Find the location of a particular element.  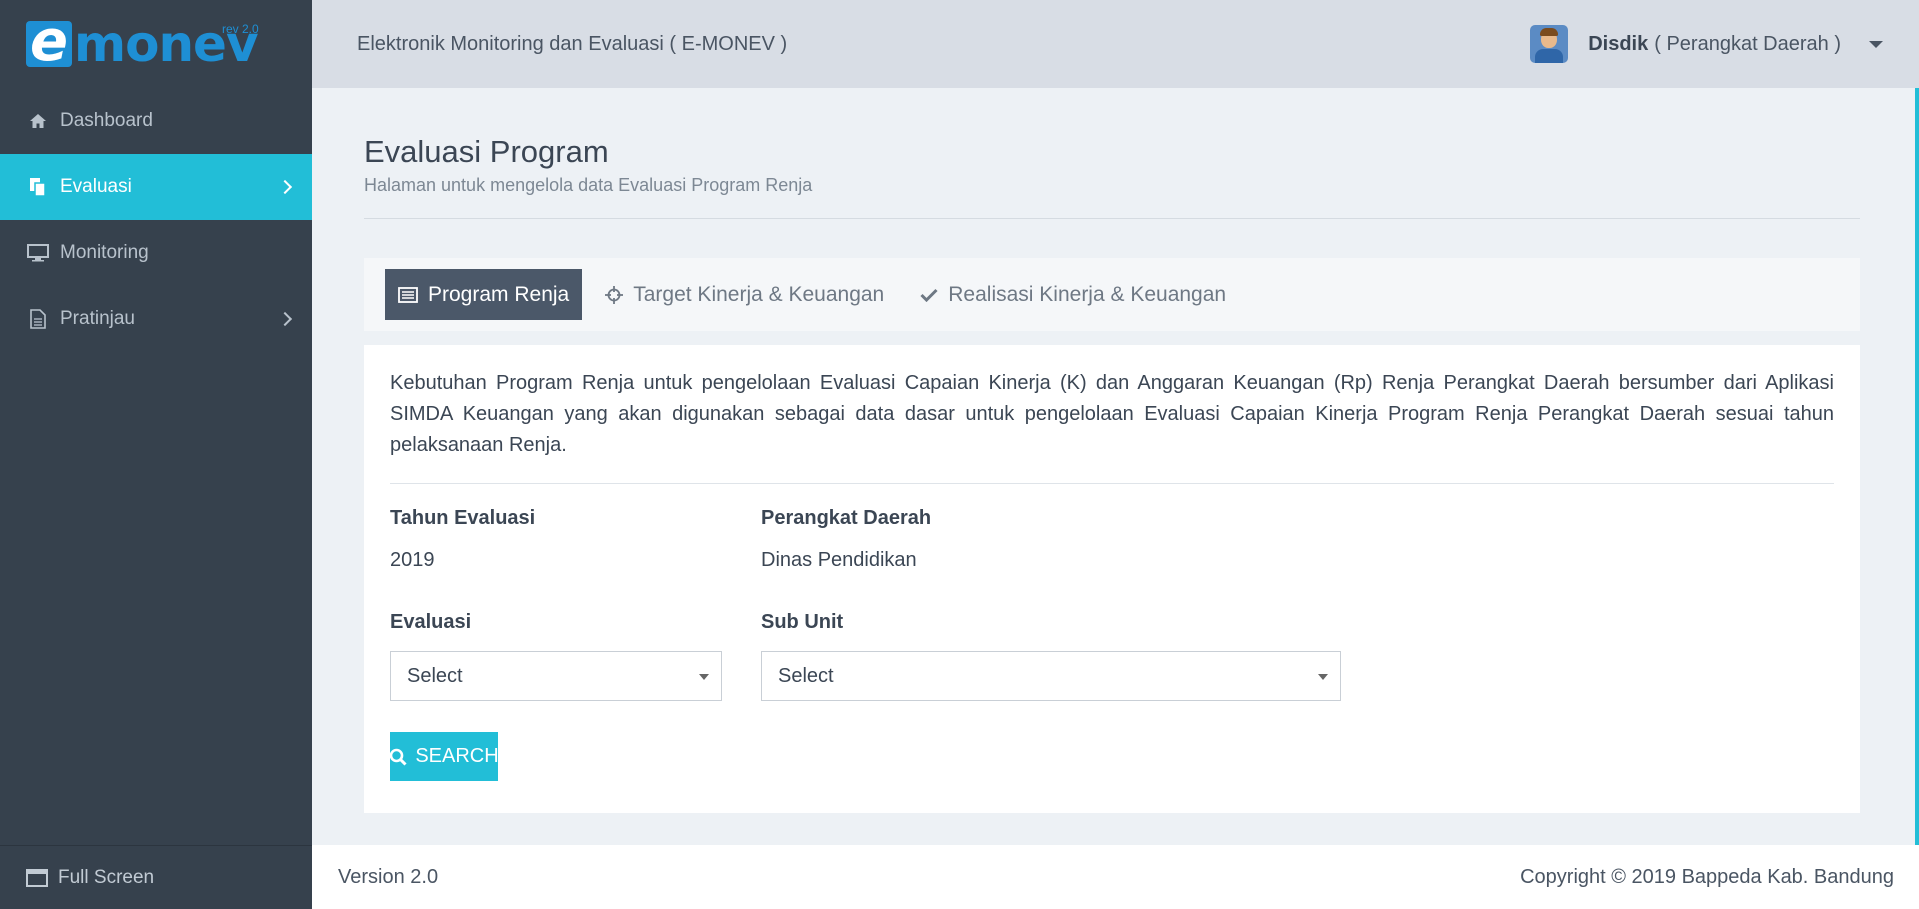

sidebar-item-pratinjau: Pratinjau is located at coordinates (156, 319).